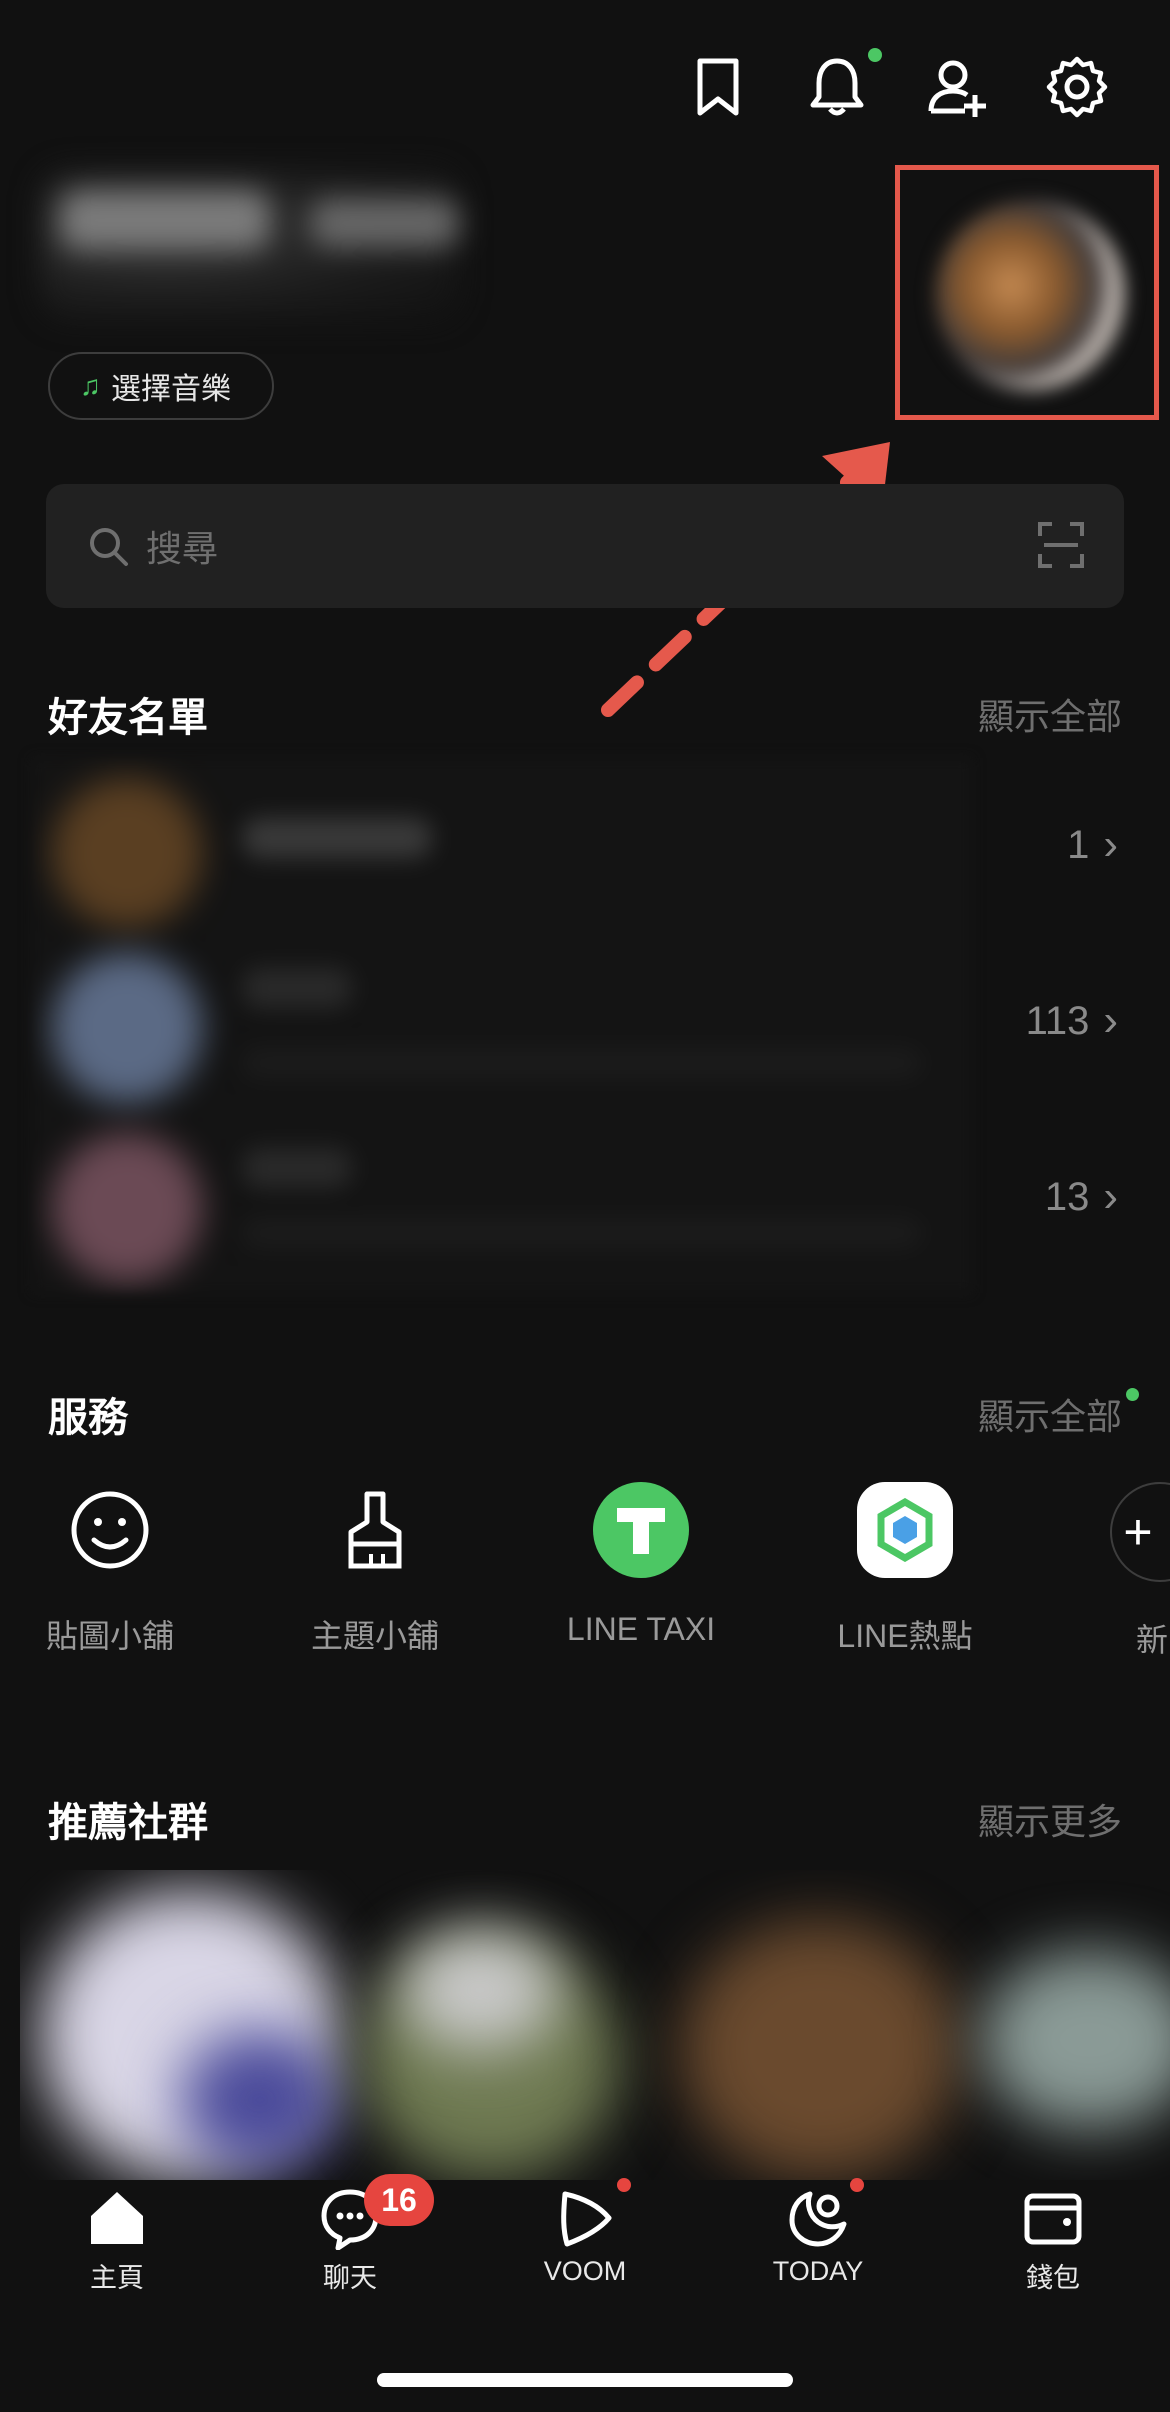  What do you see at coordinates (718, 87) in the screenshot?
I see `bookmark-icon` at bounding box center [718, 87].